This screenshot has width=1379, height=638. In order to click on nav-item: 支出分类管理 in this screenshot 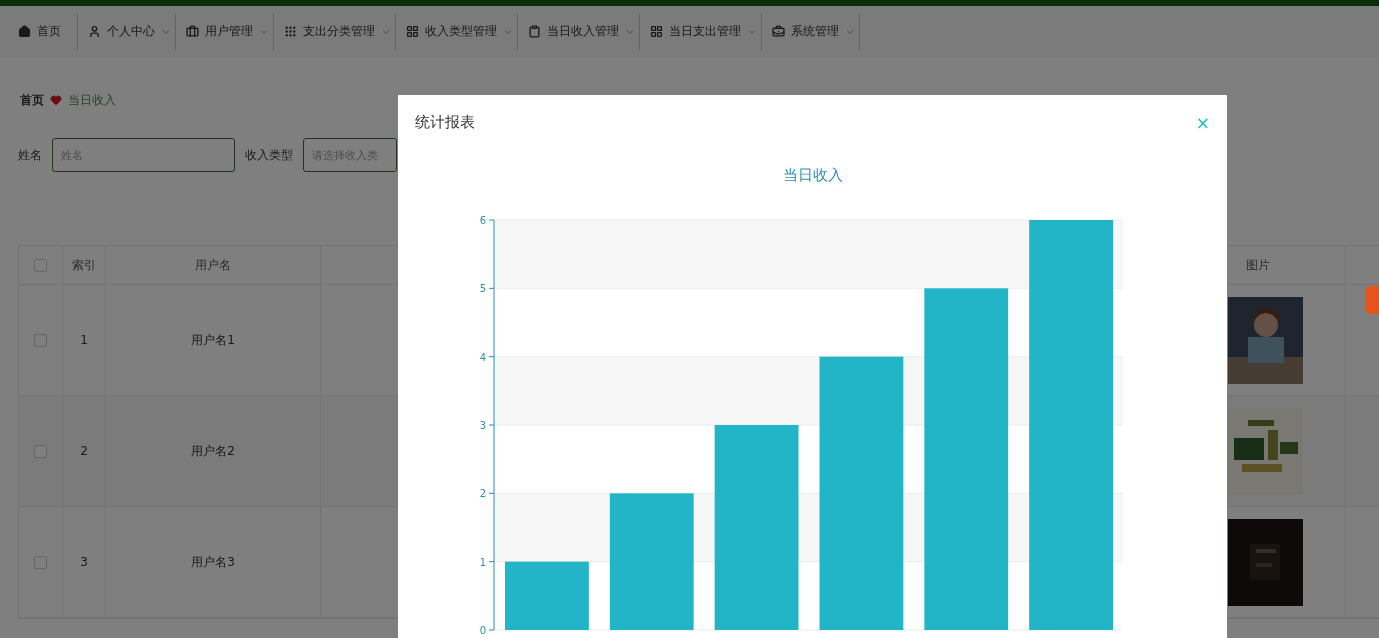, I will do `click(335, 31)`.